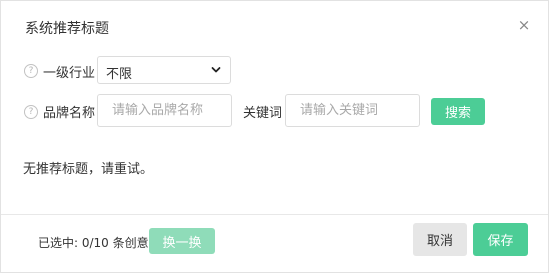 This screenshot has height=273, width=549. Describe the element at coordinates (93, 243) in the screenshot. I see `selected-count-text: 已选中: 0/10 条创意` at that location.